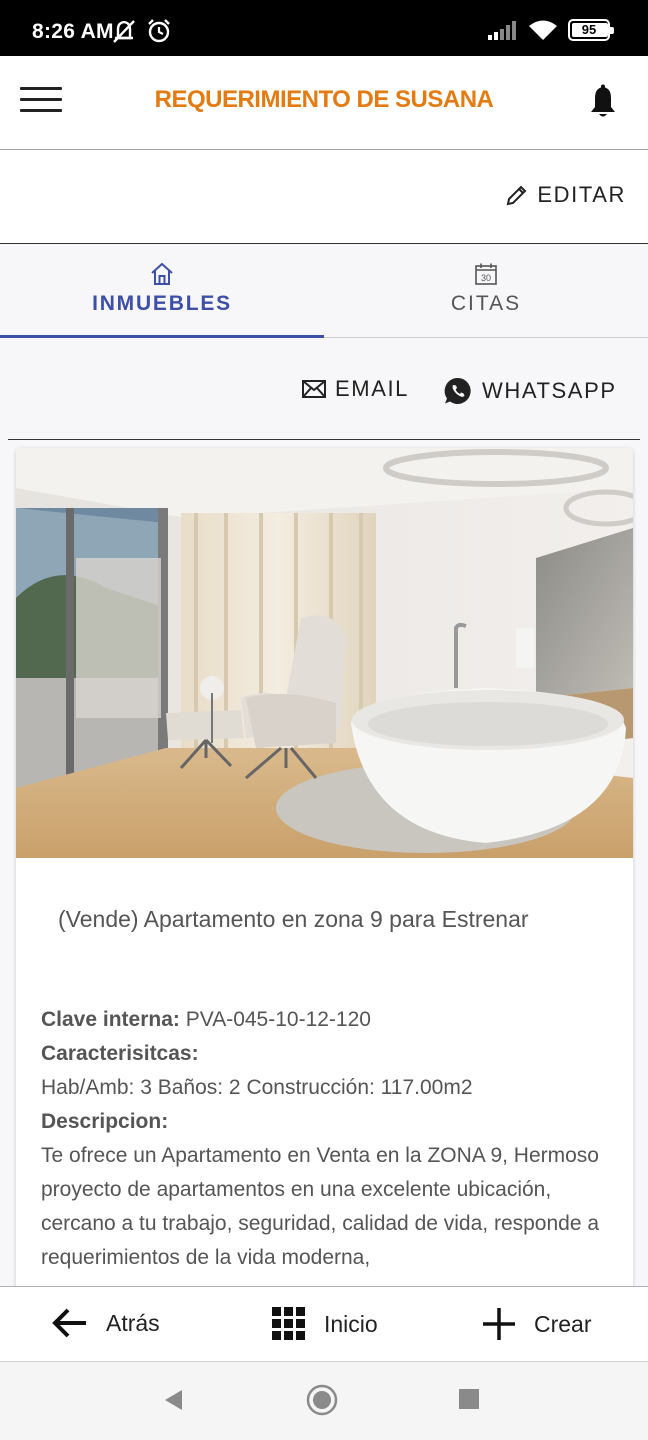 This screenshot has width=648, height=1440. I want to click on descripcion-row: Descripcion:, so click(331, 1122).